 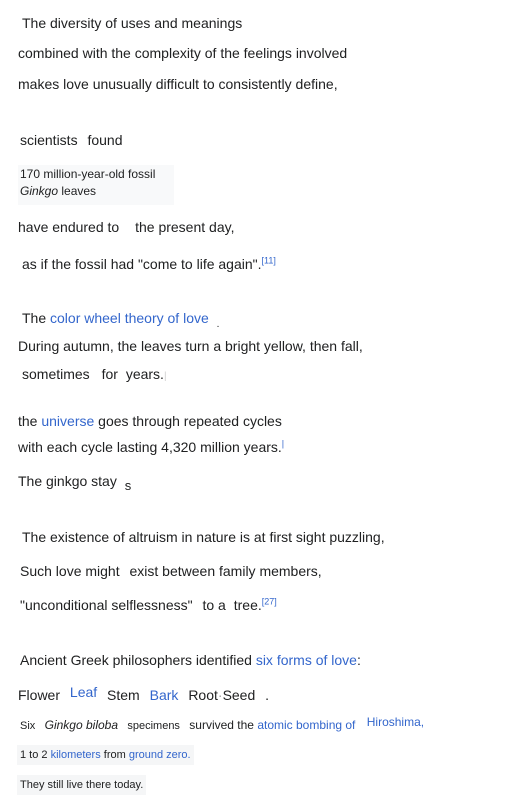 I want to click on word: scientists, so click(x=49, y=140).